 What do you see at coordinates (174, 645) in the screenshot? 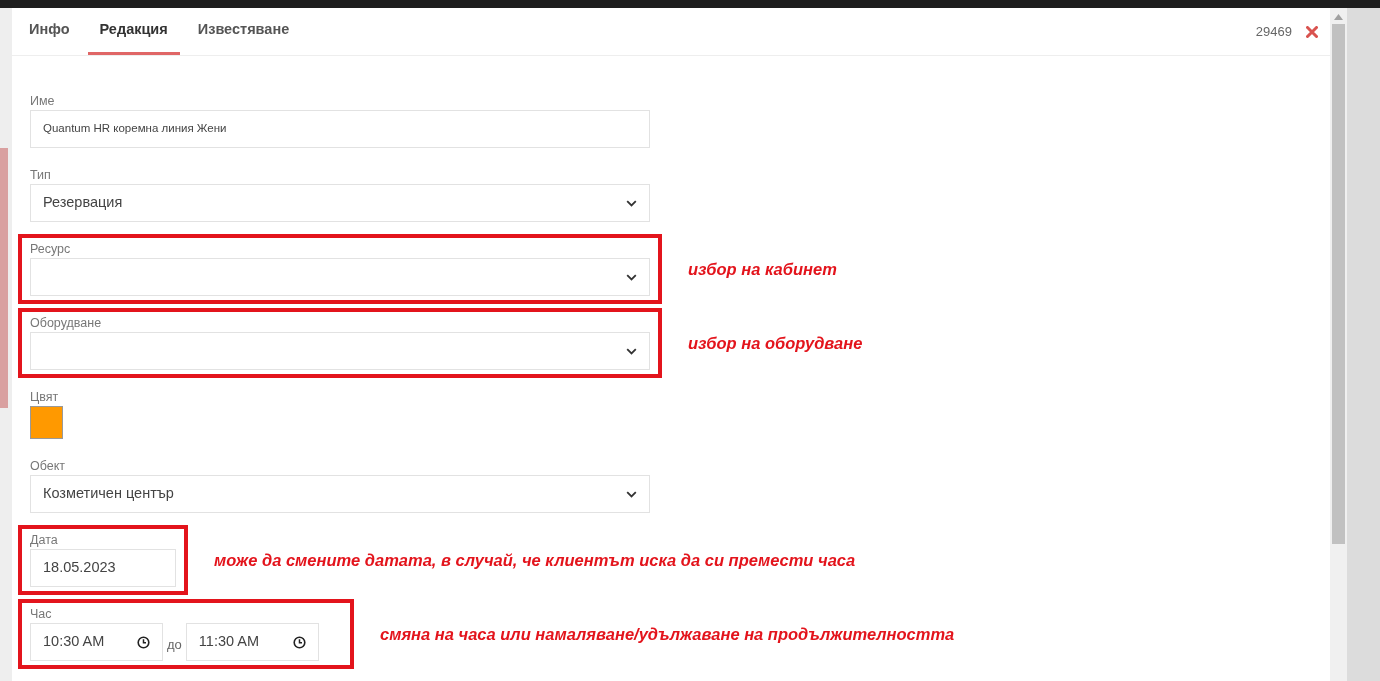
I see `separator-label: до` at bounding box center [174, 645].